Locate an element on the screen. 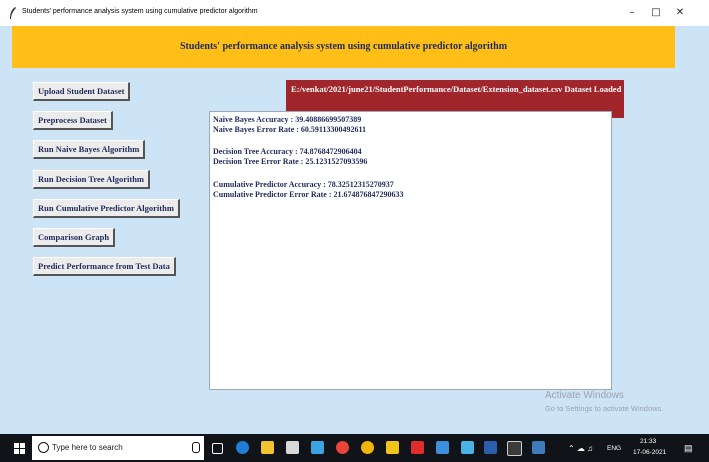 The width and height of the screenshot is (709, 462). file-explorer-icon is located at coordinates (267, 447).